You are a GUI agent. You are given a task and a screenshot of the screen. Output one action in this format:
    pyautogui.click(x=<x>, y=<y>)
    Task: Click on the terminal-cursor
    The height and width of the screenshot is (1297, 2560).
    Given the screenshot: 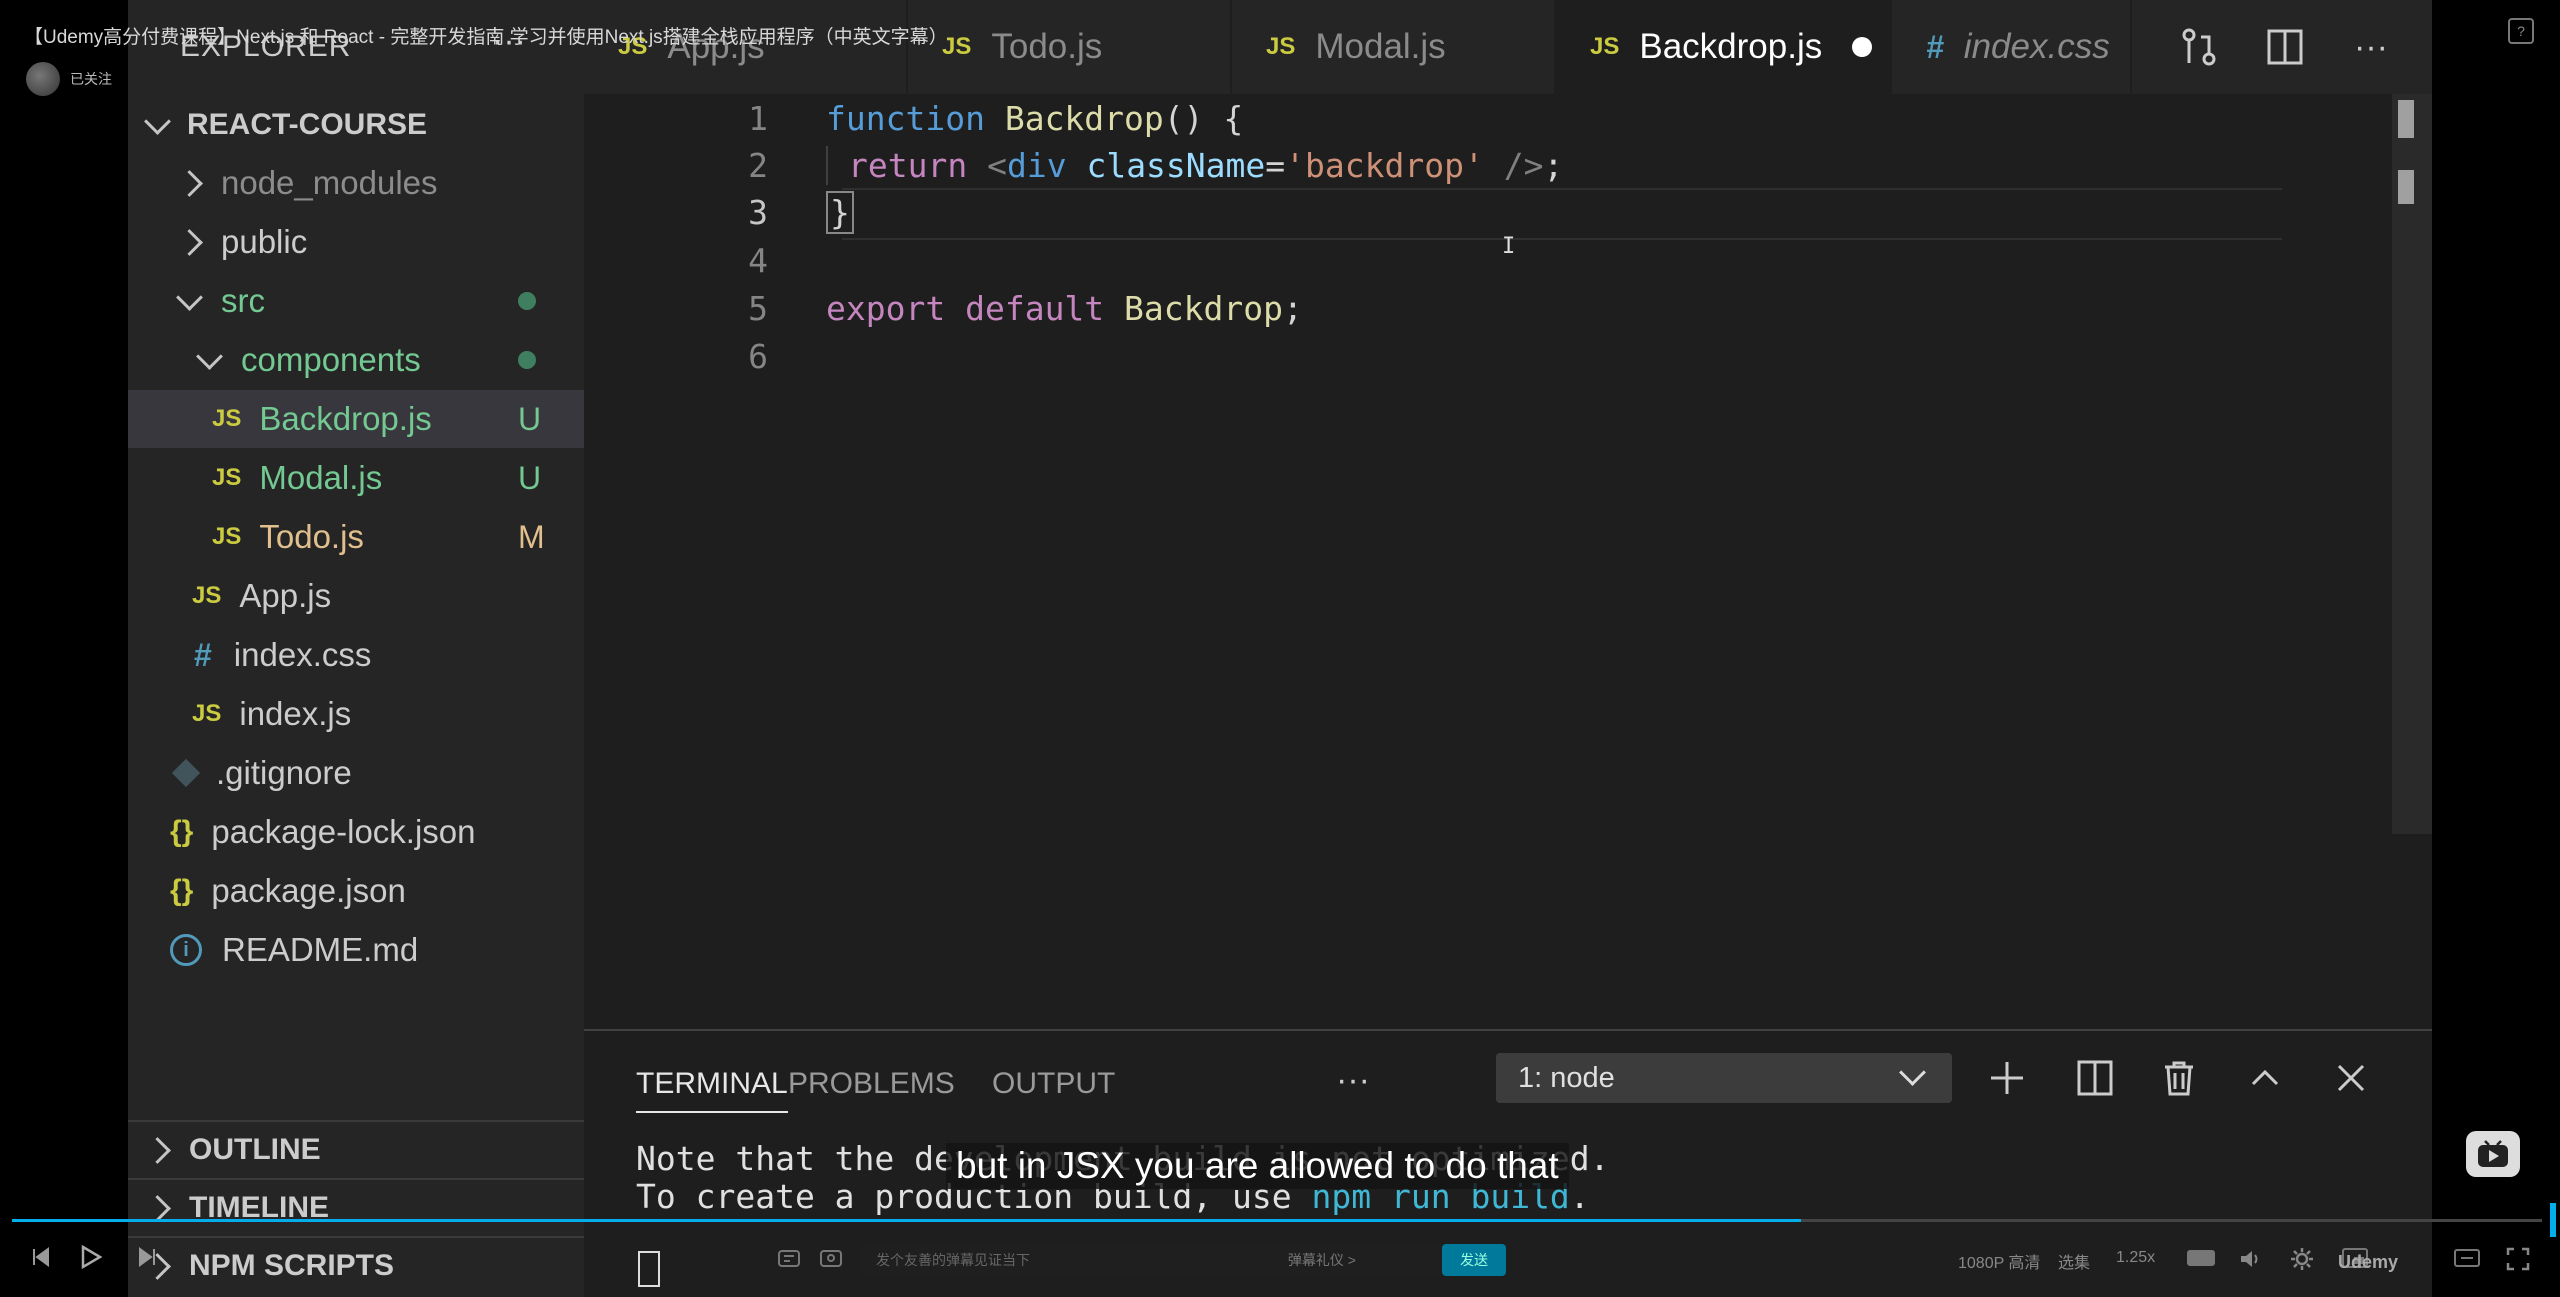 What is the action you would take?
    pyautogui.click(x=649, y=1269)
    